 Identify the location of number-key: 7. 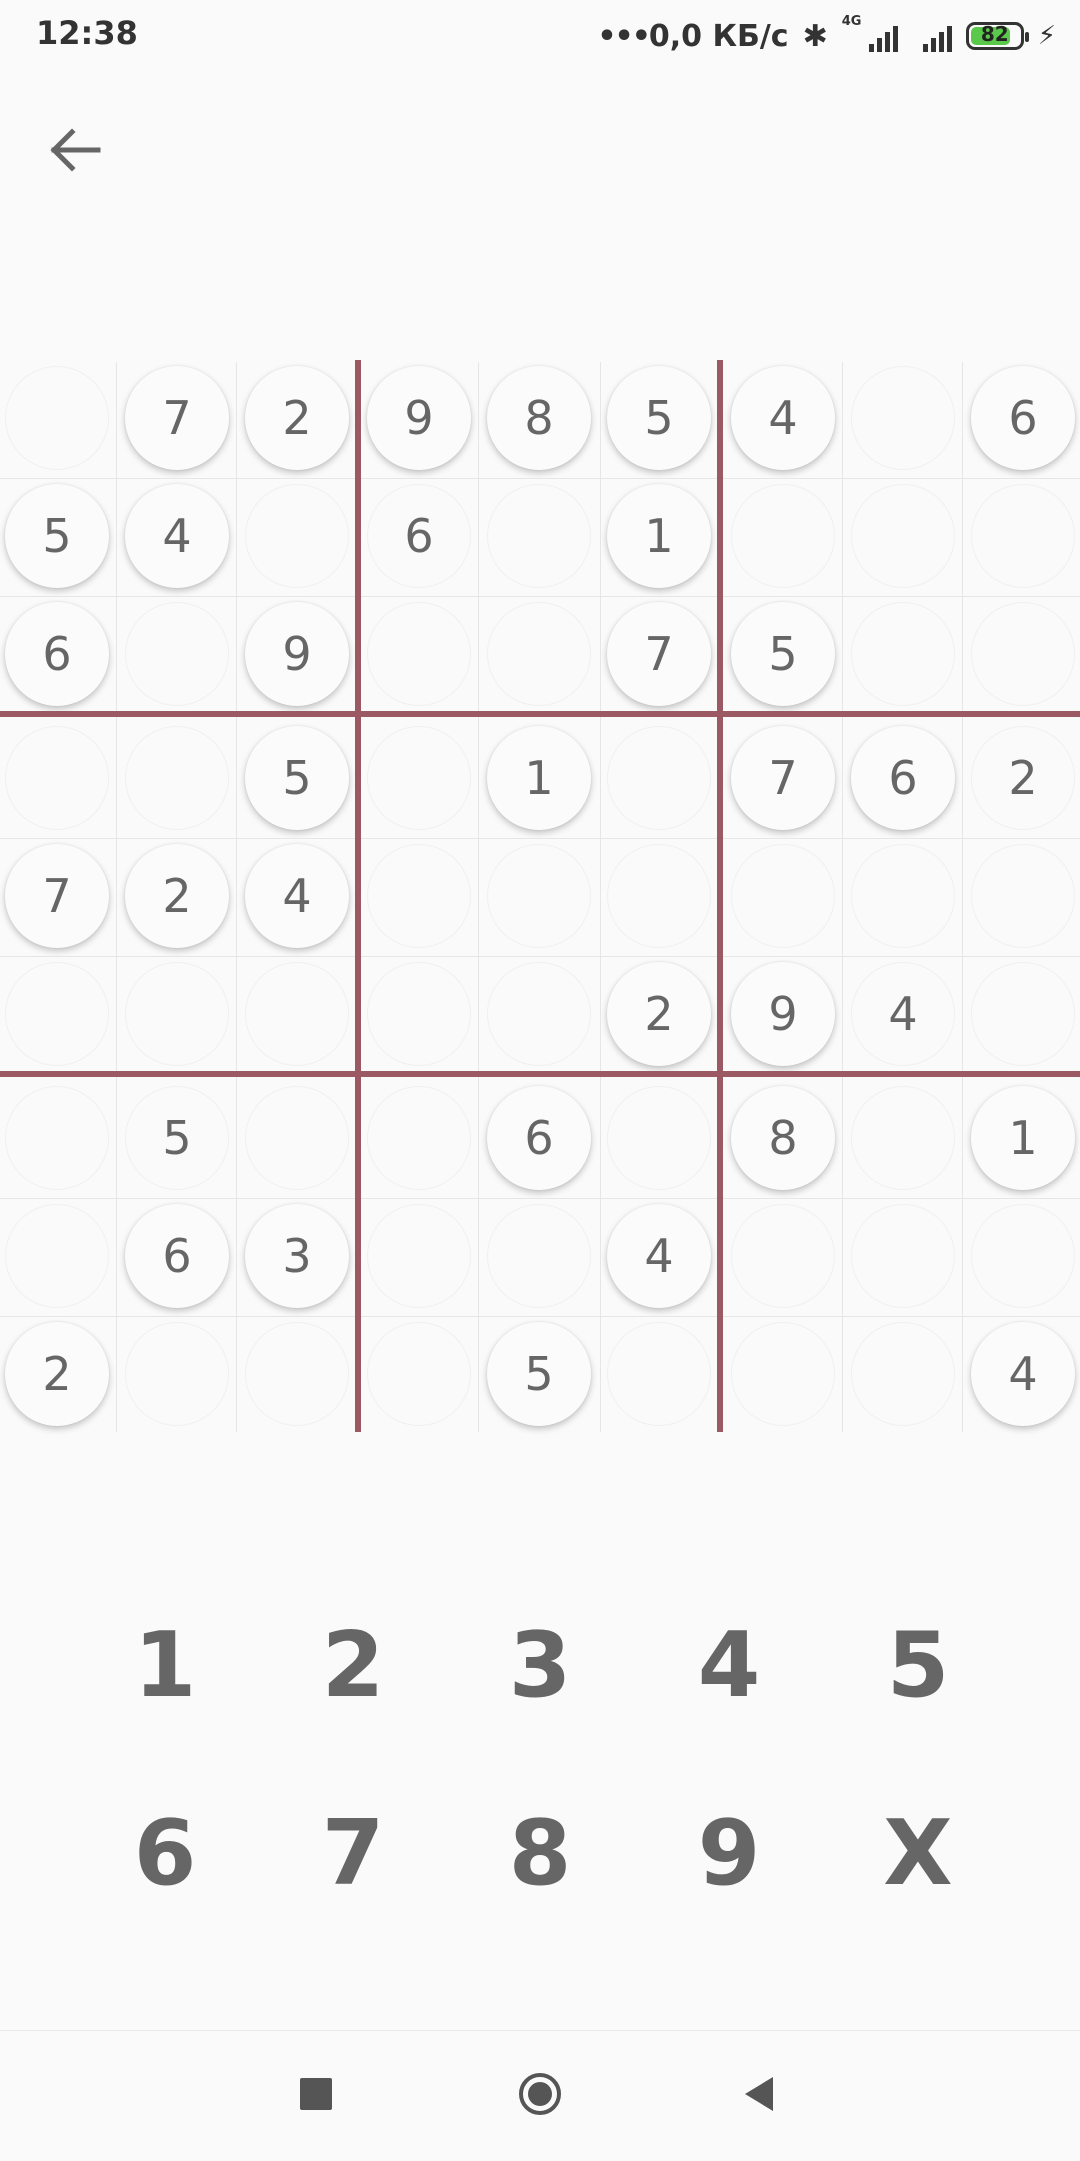
(353, 1853).